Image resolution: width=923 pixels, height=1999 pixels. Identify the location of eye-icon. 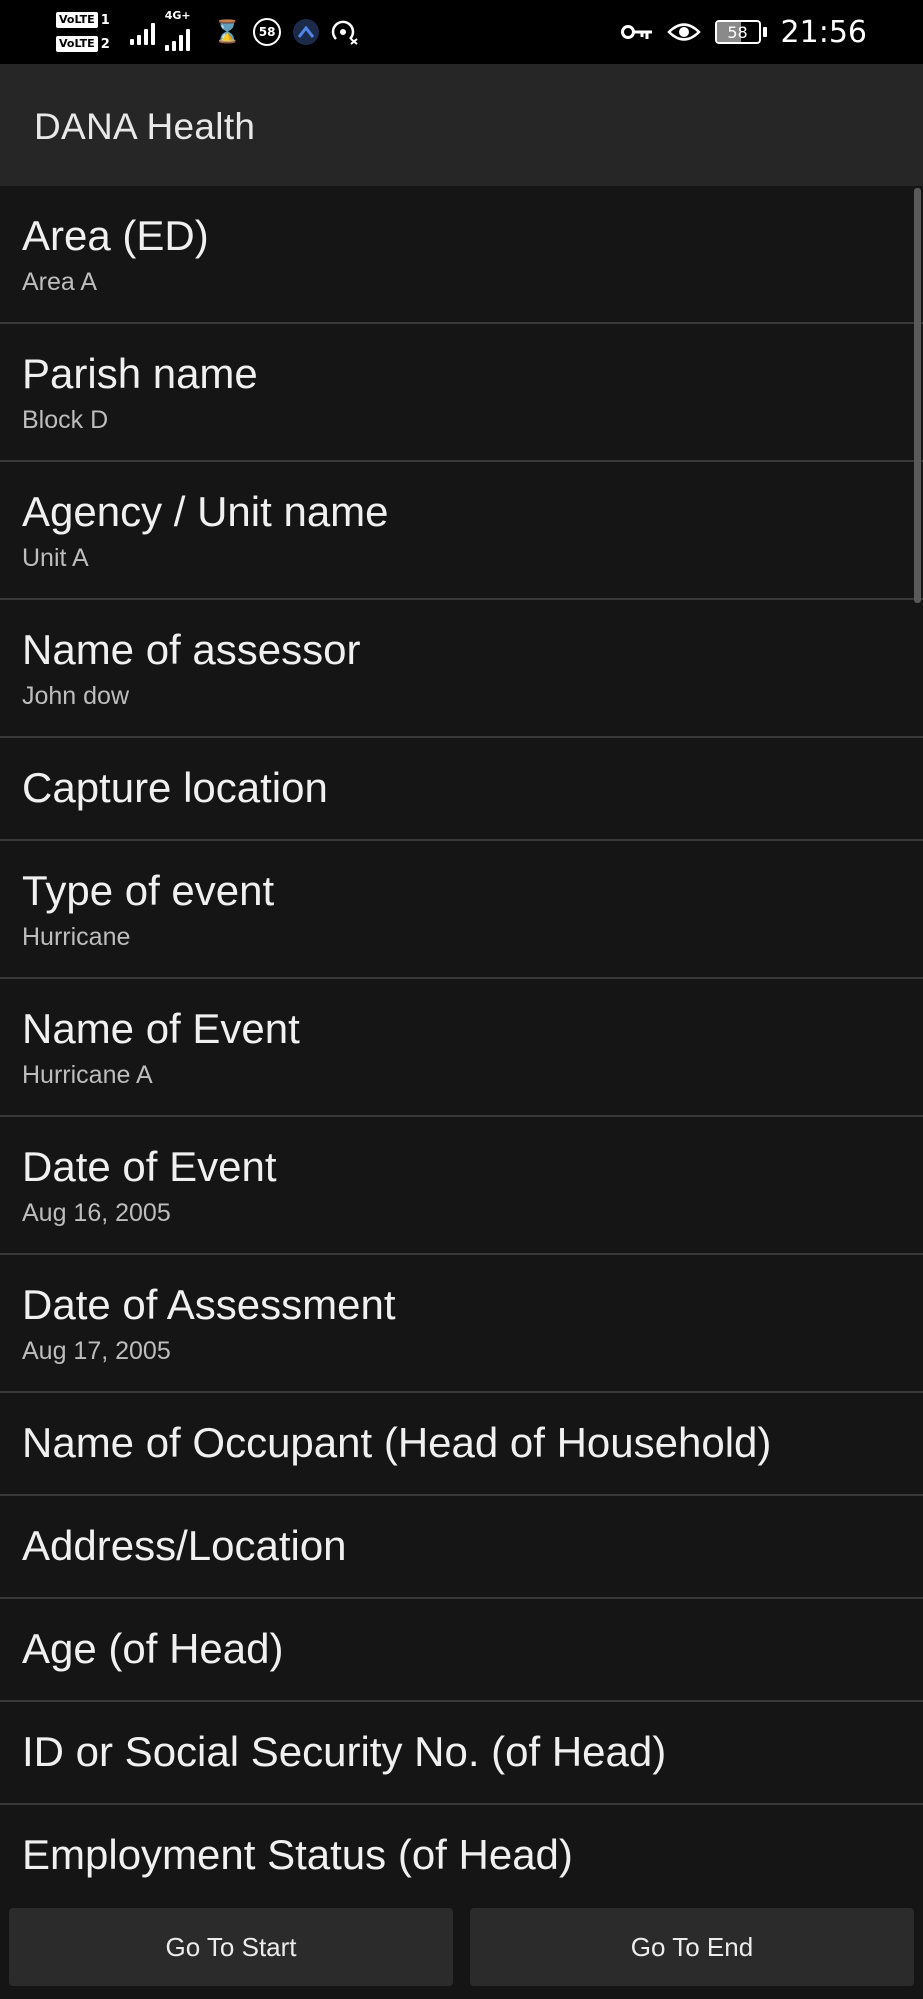
(683, 32).